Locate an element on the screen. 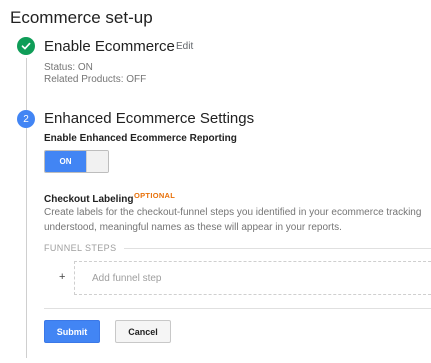 The width and height of the screenshot is (431, 363). toggle-state-label: ON is located at coordinates (65, 161).